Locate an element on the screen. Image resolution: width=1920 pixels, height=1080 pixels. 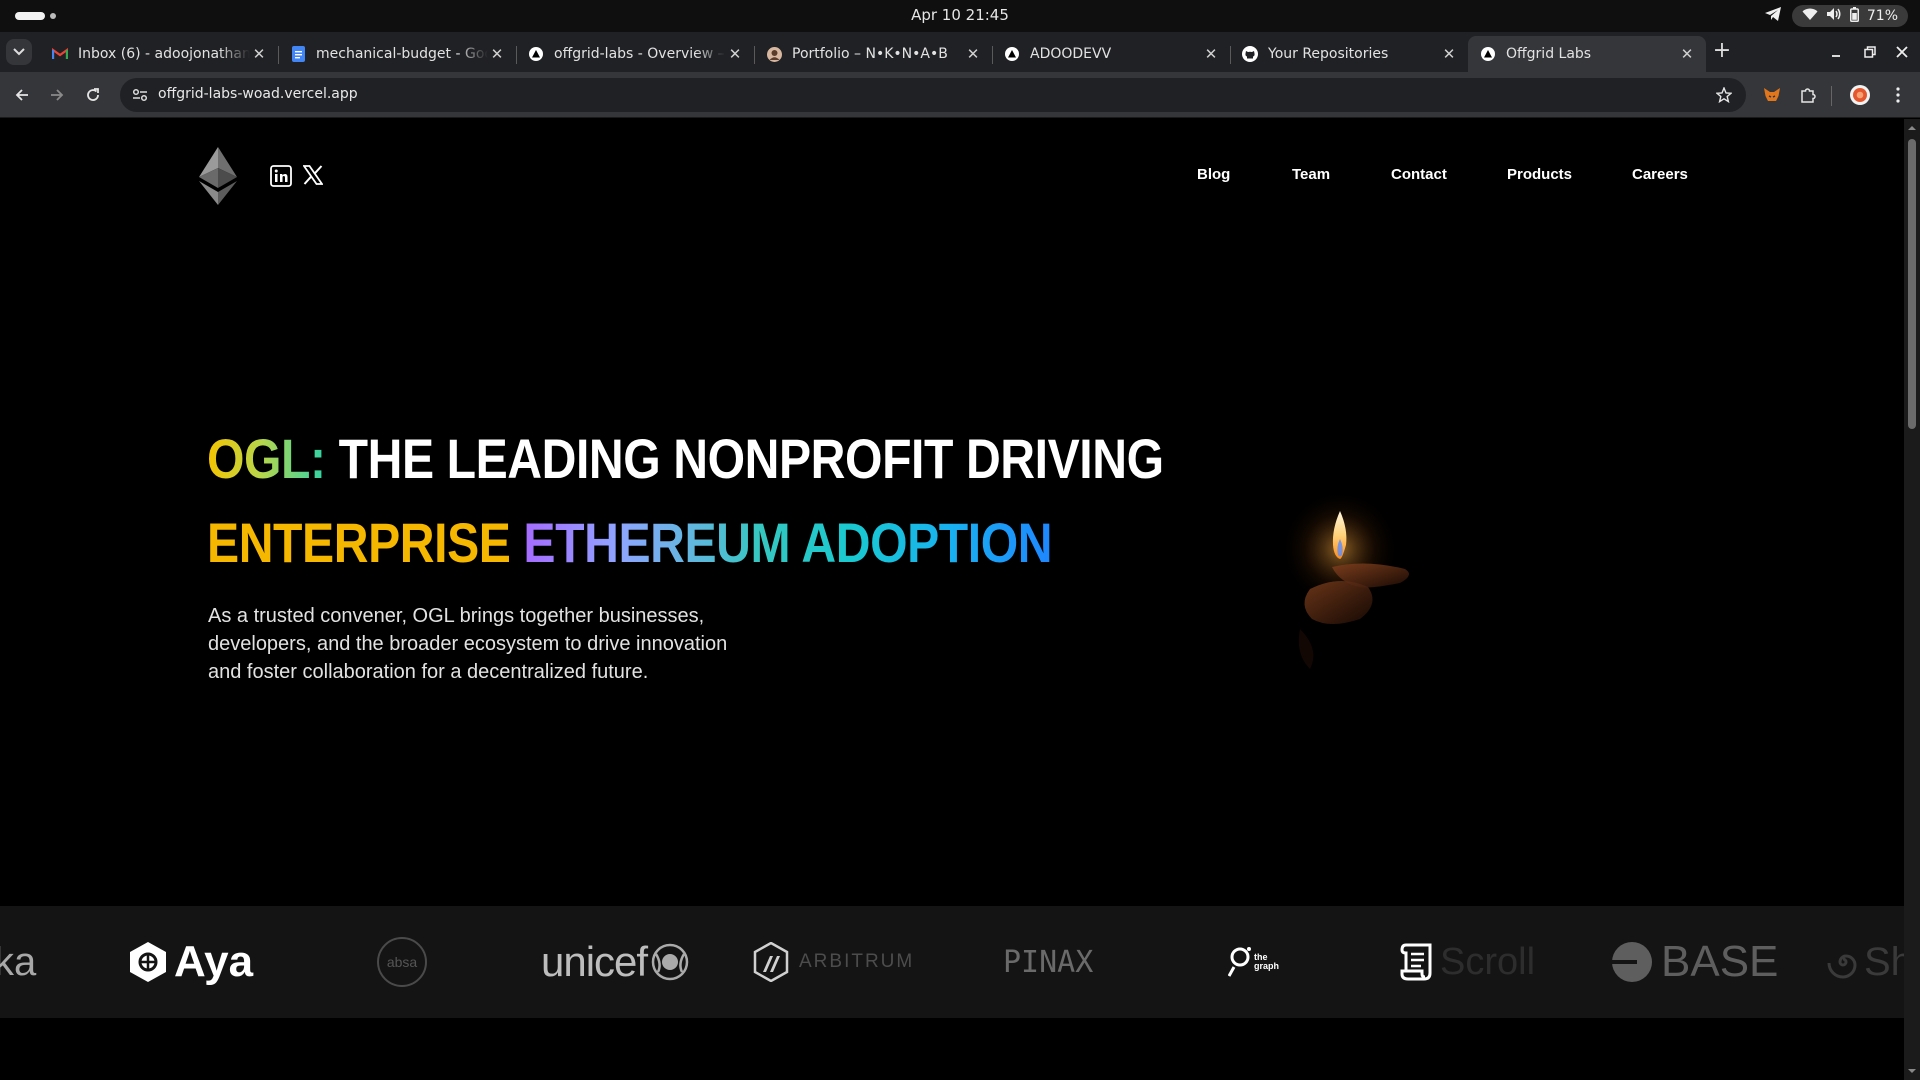
partner-logo-absa: absa is located at coordinates (402, 962).